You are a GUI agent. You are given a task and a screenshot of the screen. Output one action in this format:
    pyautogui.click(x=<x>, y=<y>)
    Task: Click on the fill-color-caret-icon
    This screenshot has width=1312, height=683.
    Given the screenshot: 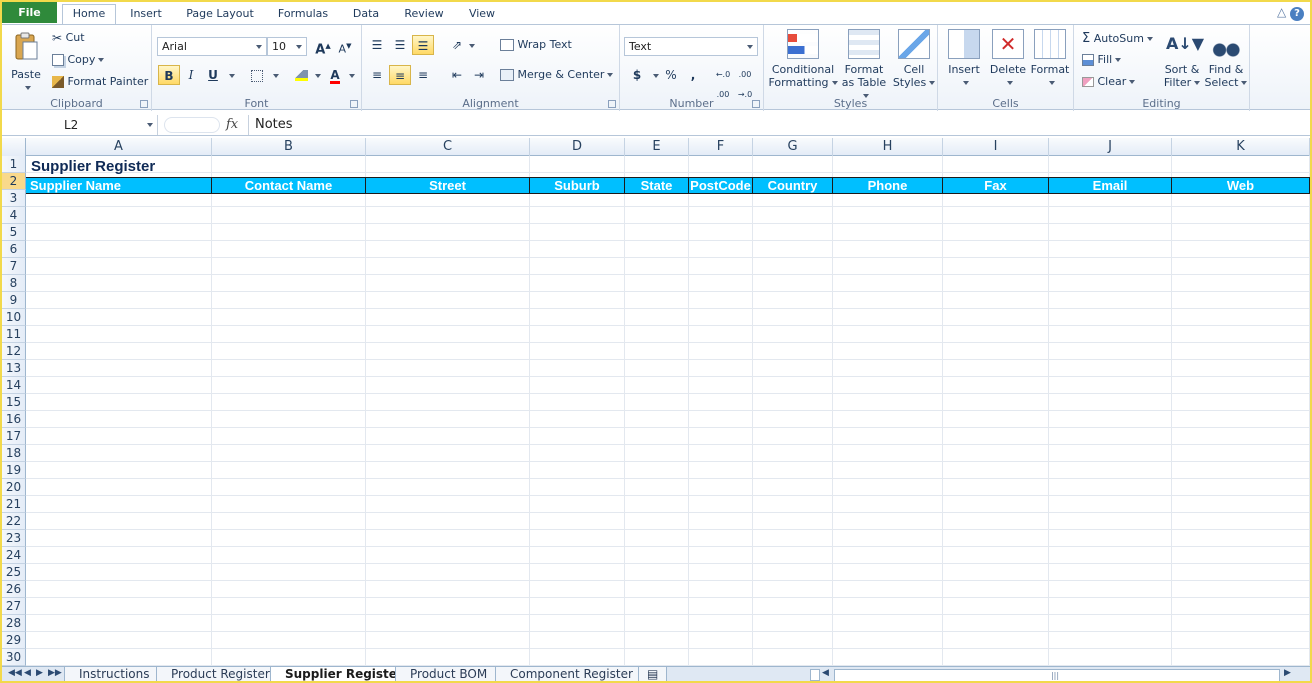 What is the action you would take?
    pyautogui.click(x=318, y=76)
    